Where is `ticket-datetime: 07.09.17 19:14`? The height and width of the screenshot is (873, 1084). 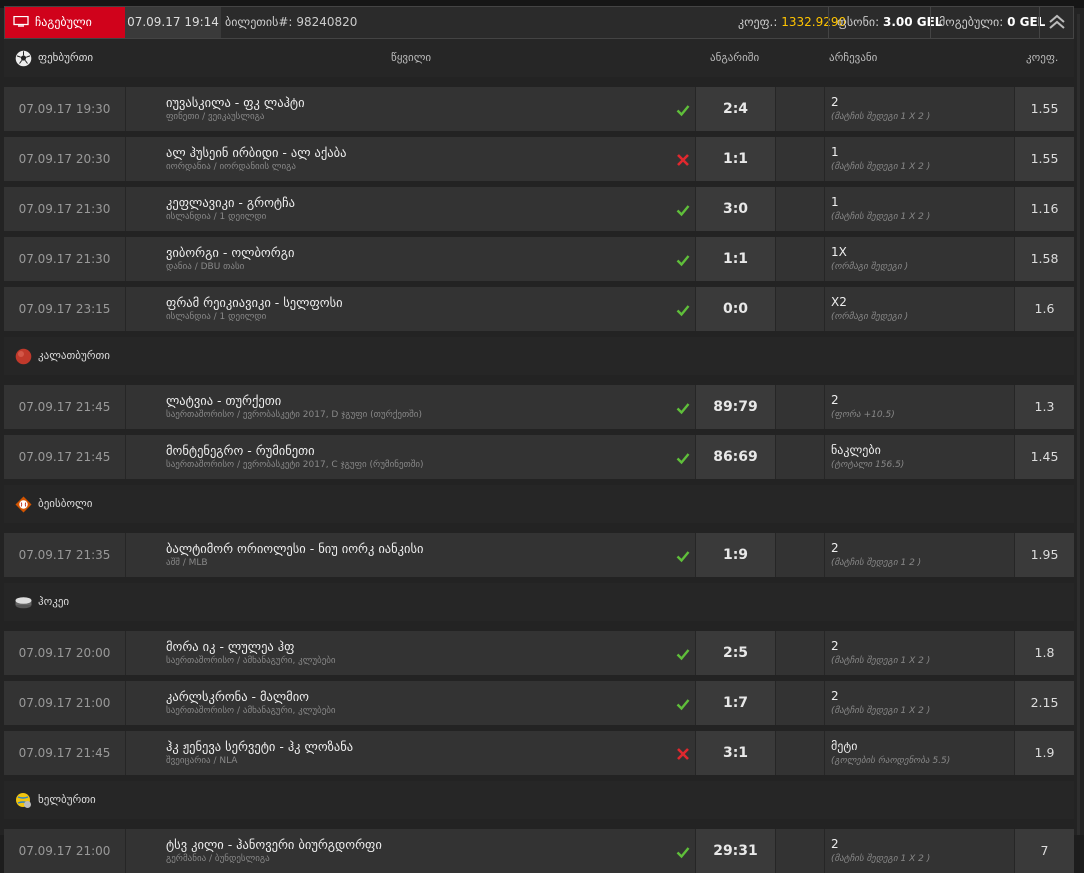
ticket-datetime: 07.09.17 19:14 is located at coordinates (173, 22).